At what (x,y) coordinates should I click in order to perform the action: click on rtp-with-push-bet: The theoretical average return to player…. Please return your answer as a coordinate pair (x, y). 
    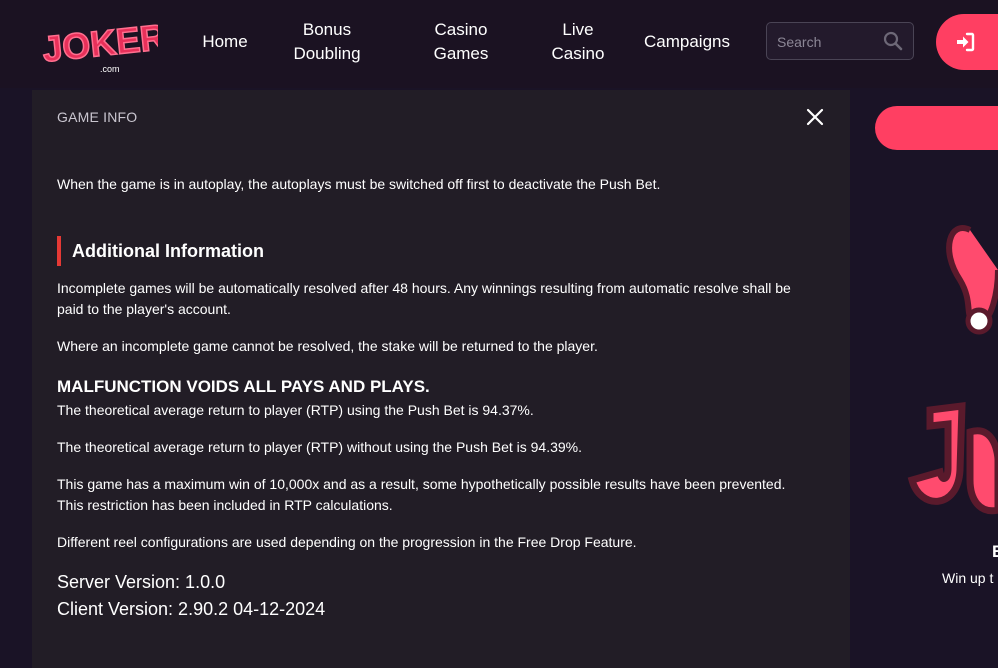
    Looking at the image, I should click on (295, 410).